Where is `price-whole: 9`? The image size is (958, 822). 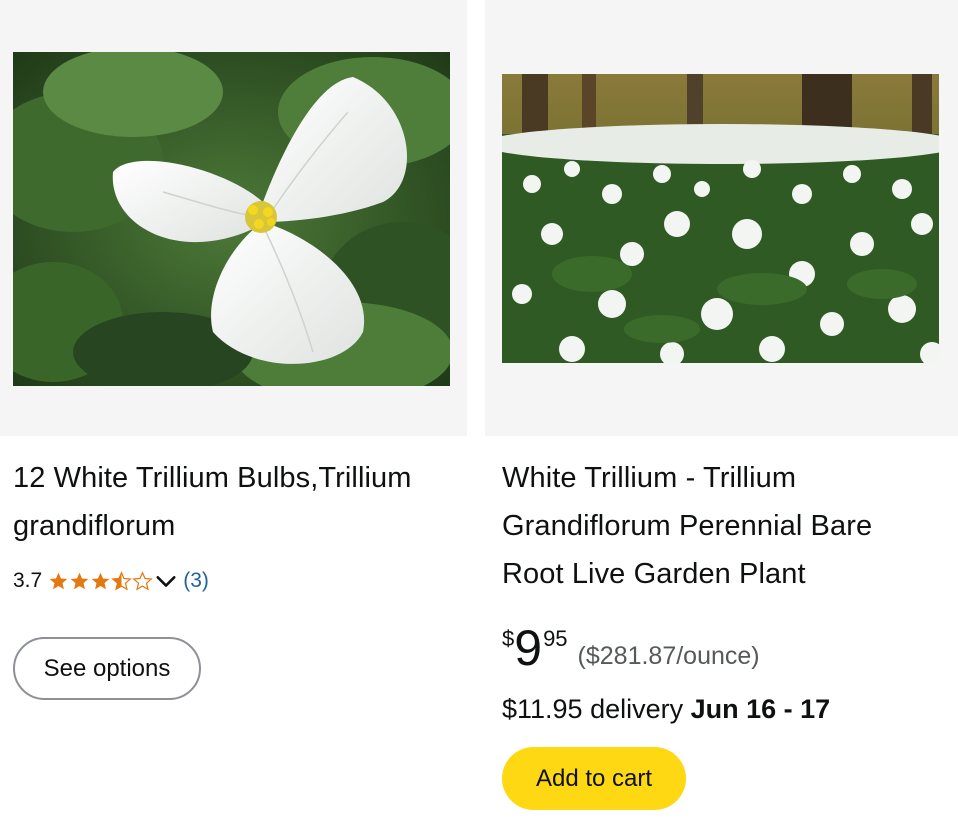 price-whole: 9 is located at coordinates (528, 648).